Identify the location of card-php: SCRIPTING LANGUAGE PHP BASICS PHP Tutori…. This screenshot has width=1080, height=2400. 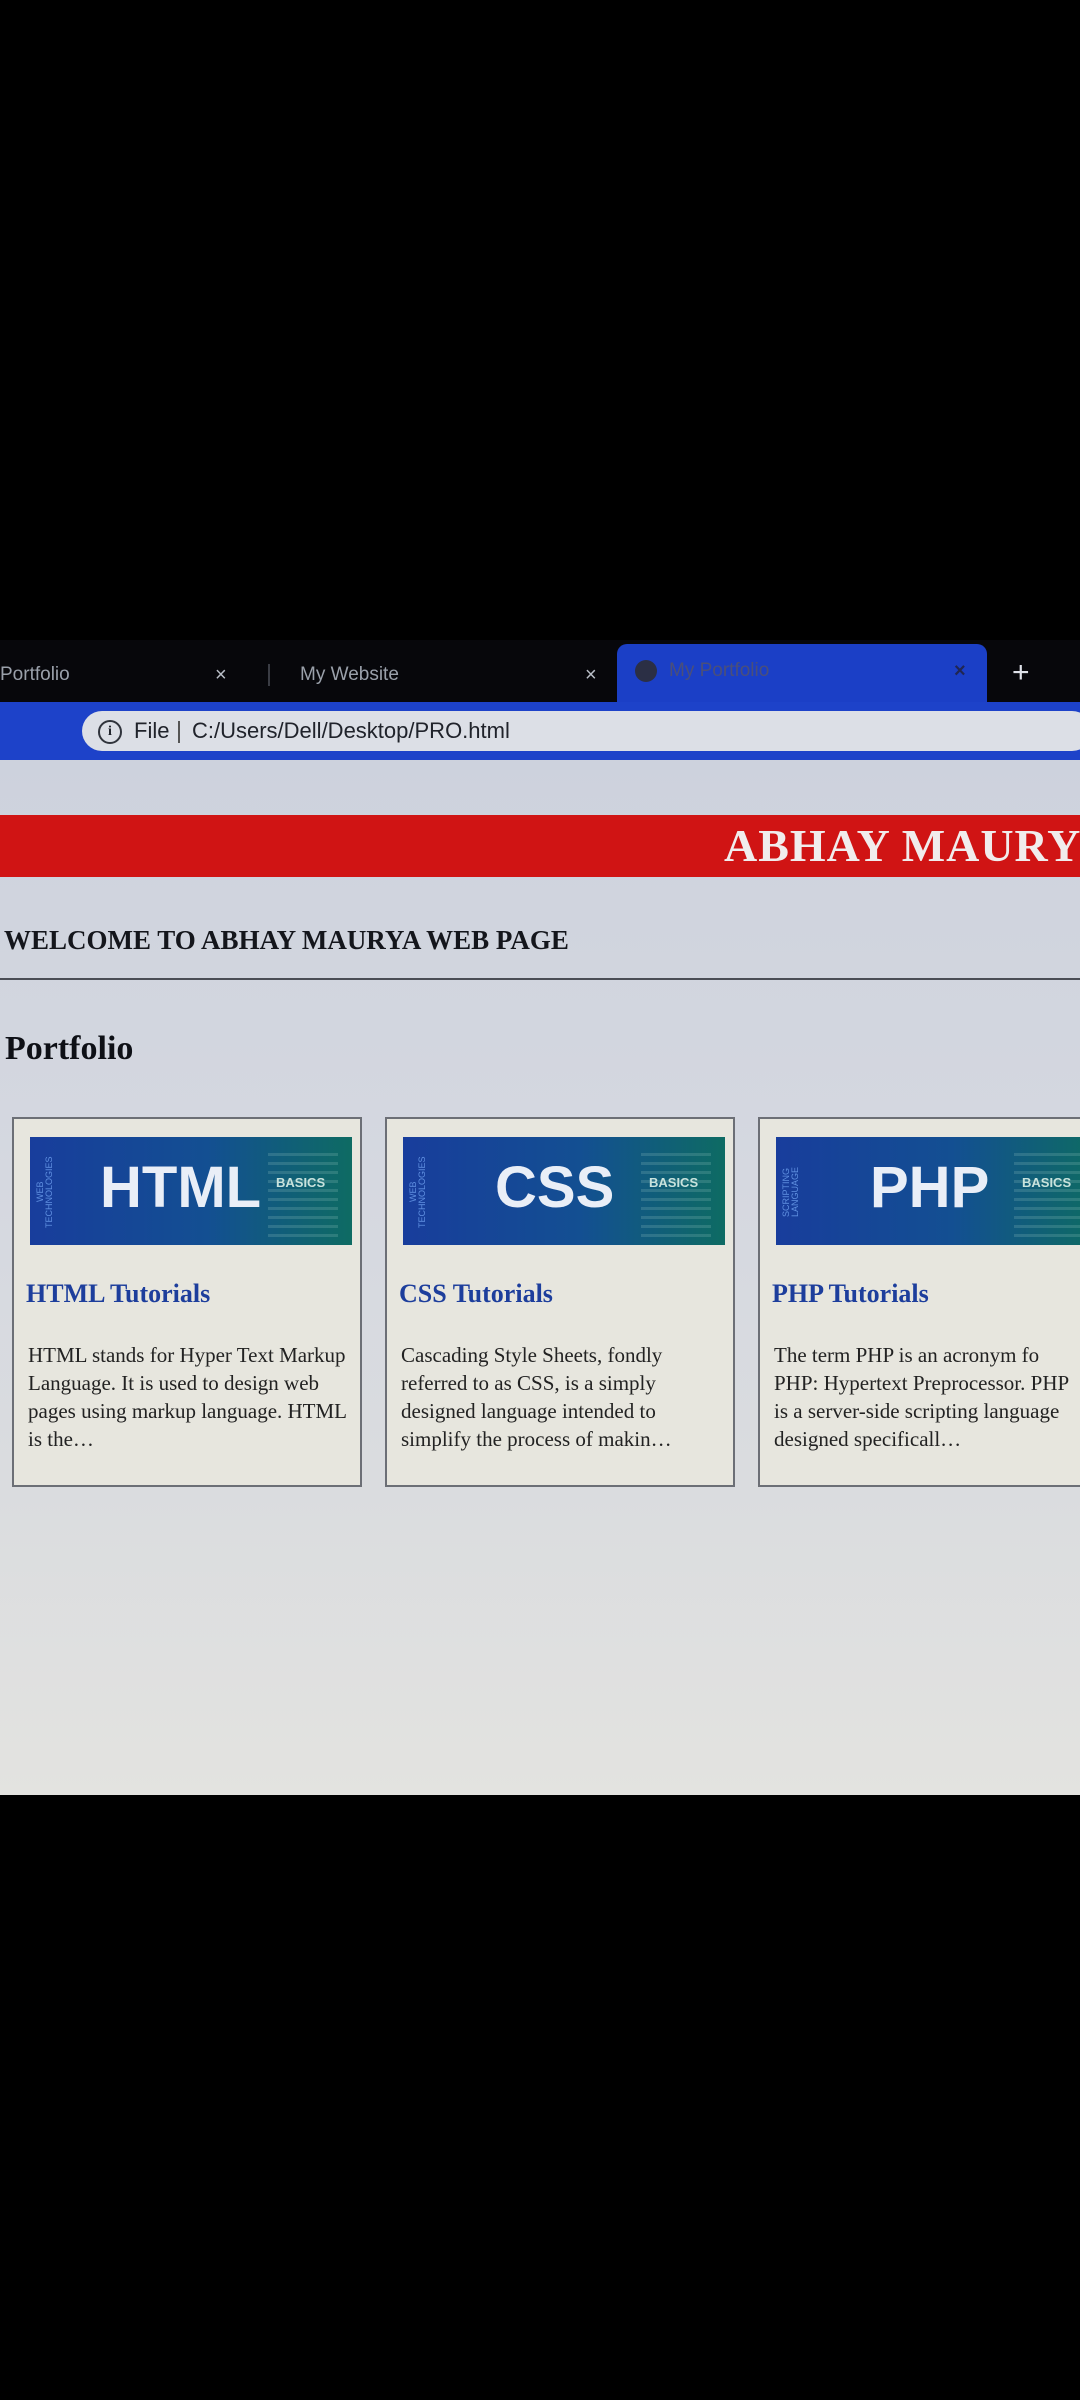
(919, 1302).